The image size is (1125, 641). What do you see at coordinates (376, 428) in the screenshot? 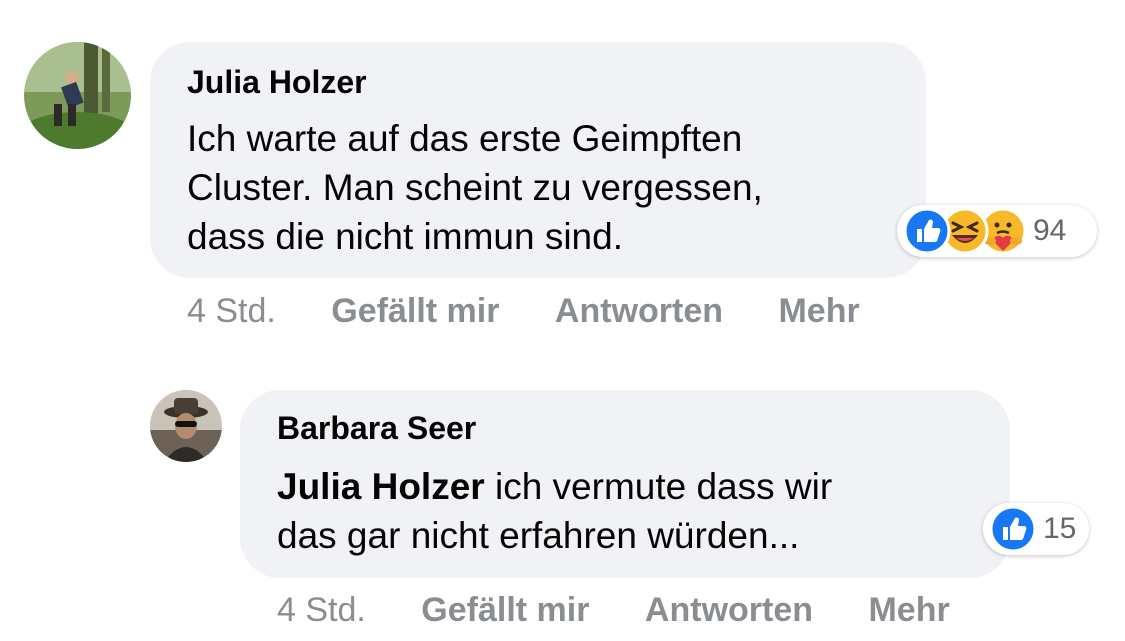
I see `comment-author: Barbara Seer` at bounding box center [376, 428].